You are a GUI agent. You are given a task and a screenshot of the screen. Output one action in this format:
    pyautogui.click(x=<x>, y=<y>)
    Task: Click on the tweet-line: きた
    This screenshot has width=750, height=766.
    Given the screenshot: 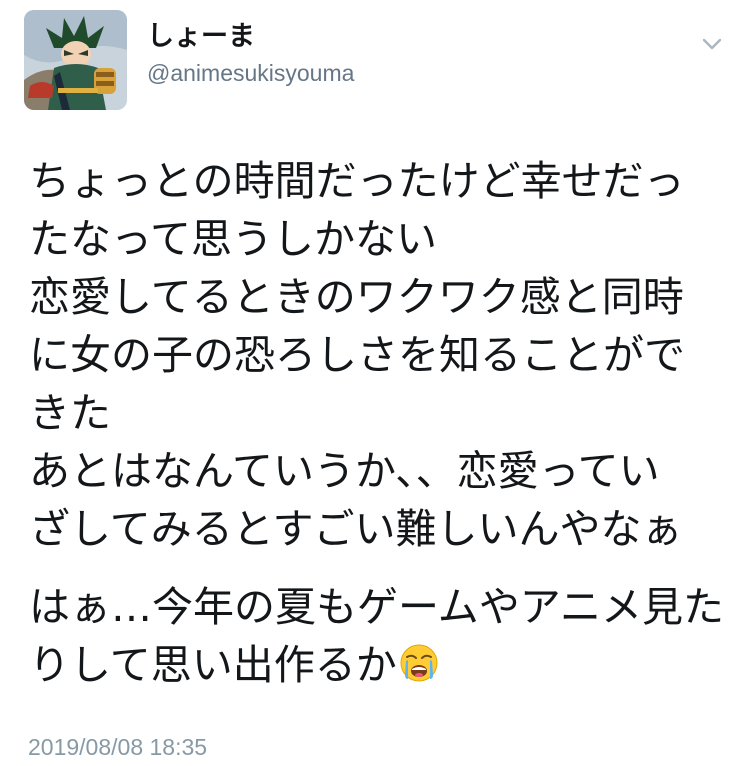 What is the action you would take?
    pyautogui.click(x=70, y=413)
    